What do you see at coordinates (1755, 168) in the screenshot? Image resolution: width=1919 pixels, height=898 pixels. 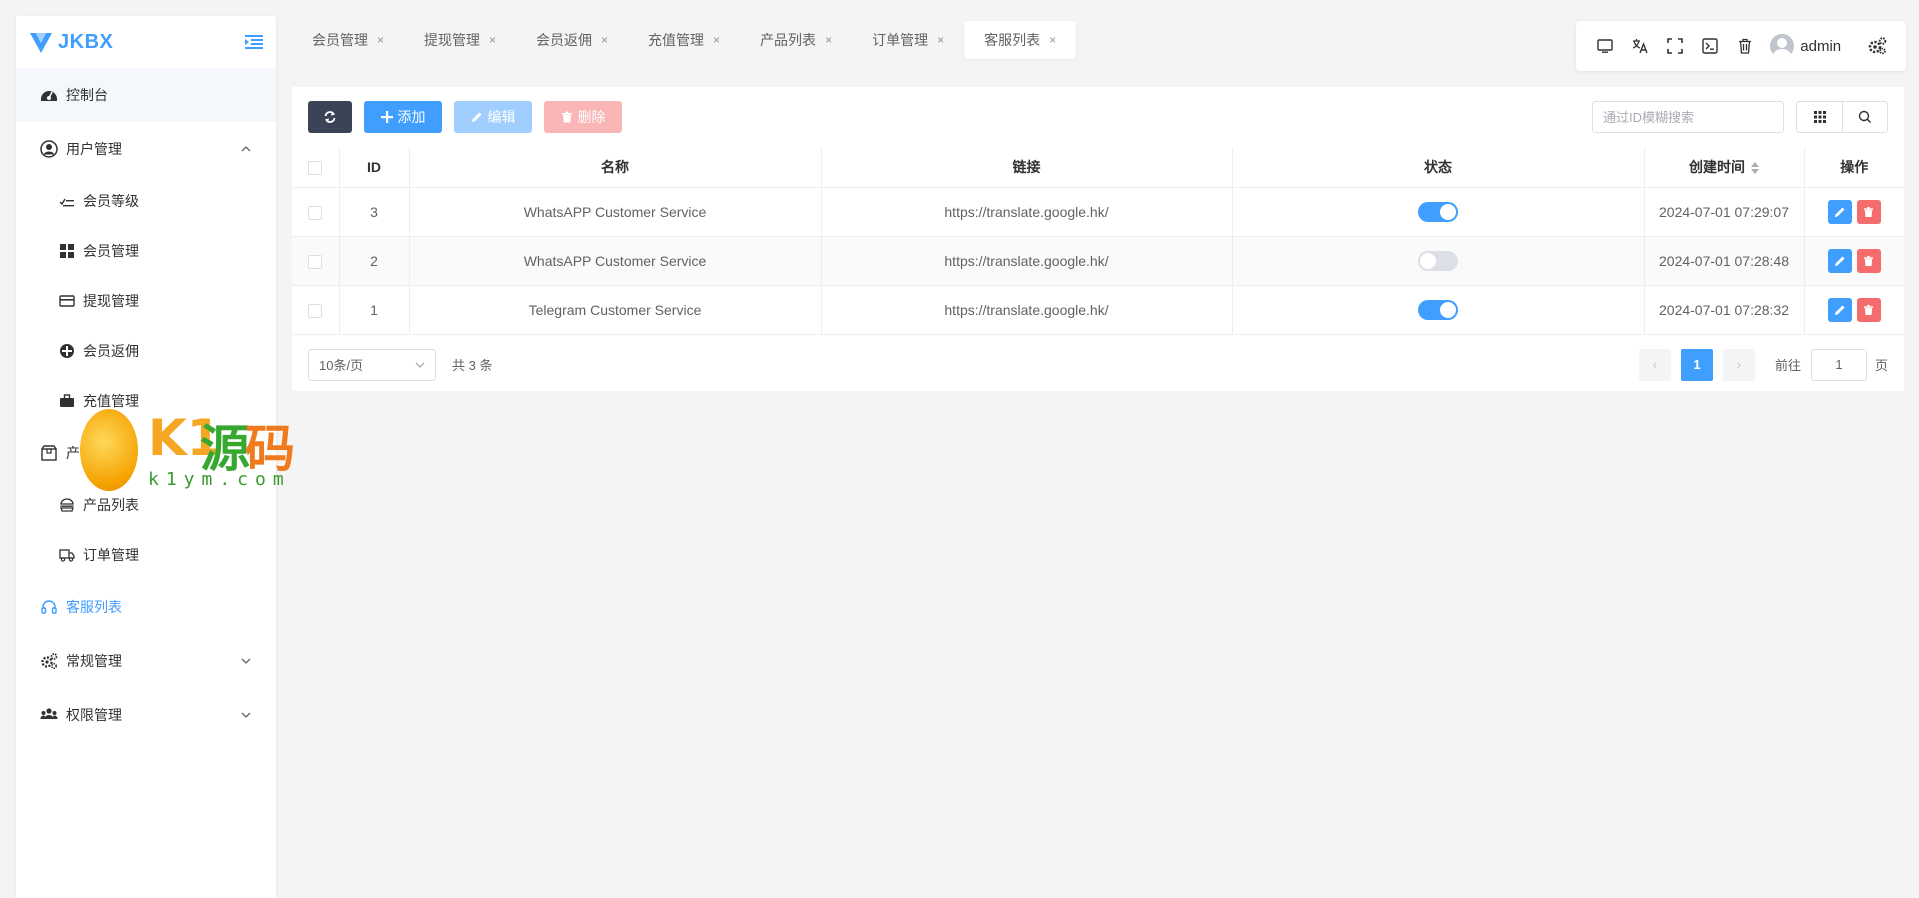 I see `sort-icon` at bounding box center [1755, 168].